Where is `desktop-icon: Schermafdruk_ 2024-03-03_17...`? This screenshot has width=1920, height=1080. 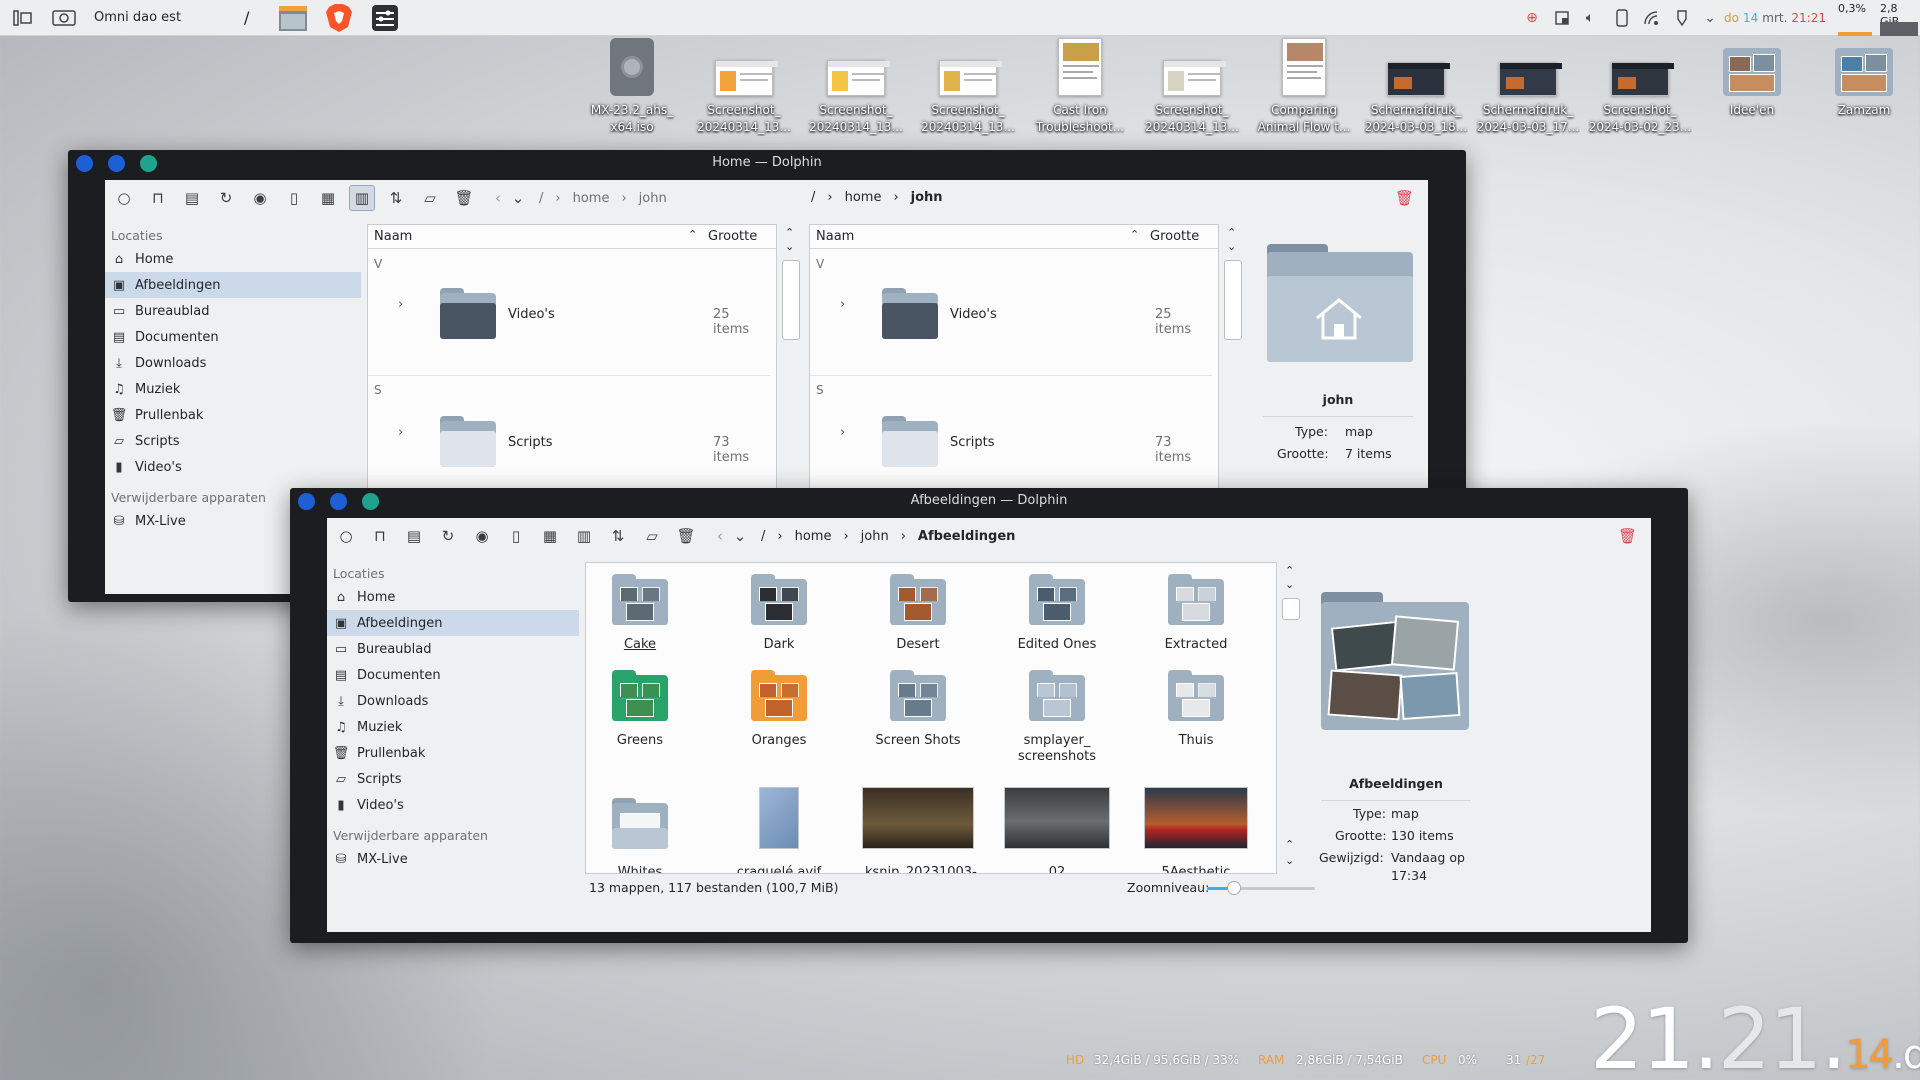
desktop-icon: Schermafdruk_ 2024-03-03_17... is located at coordinates (1528, 90).